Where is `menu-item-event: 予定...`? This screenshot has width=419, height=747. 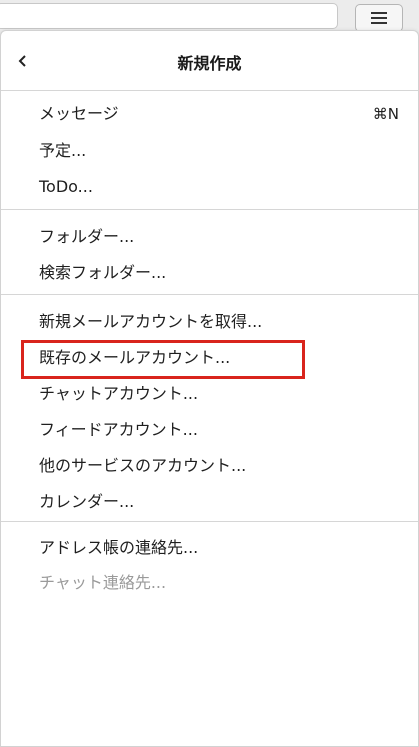
menu-item-event: 予定... is located at coordinates (219, 151).